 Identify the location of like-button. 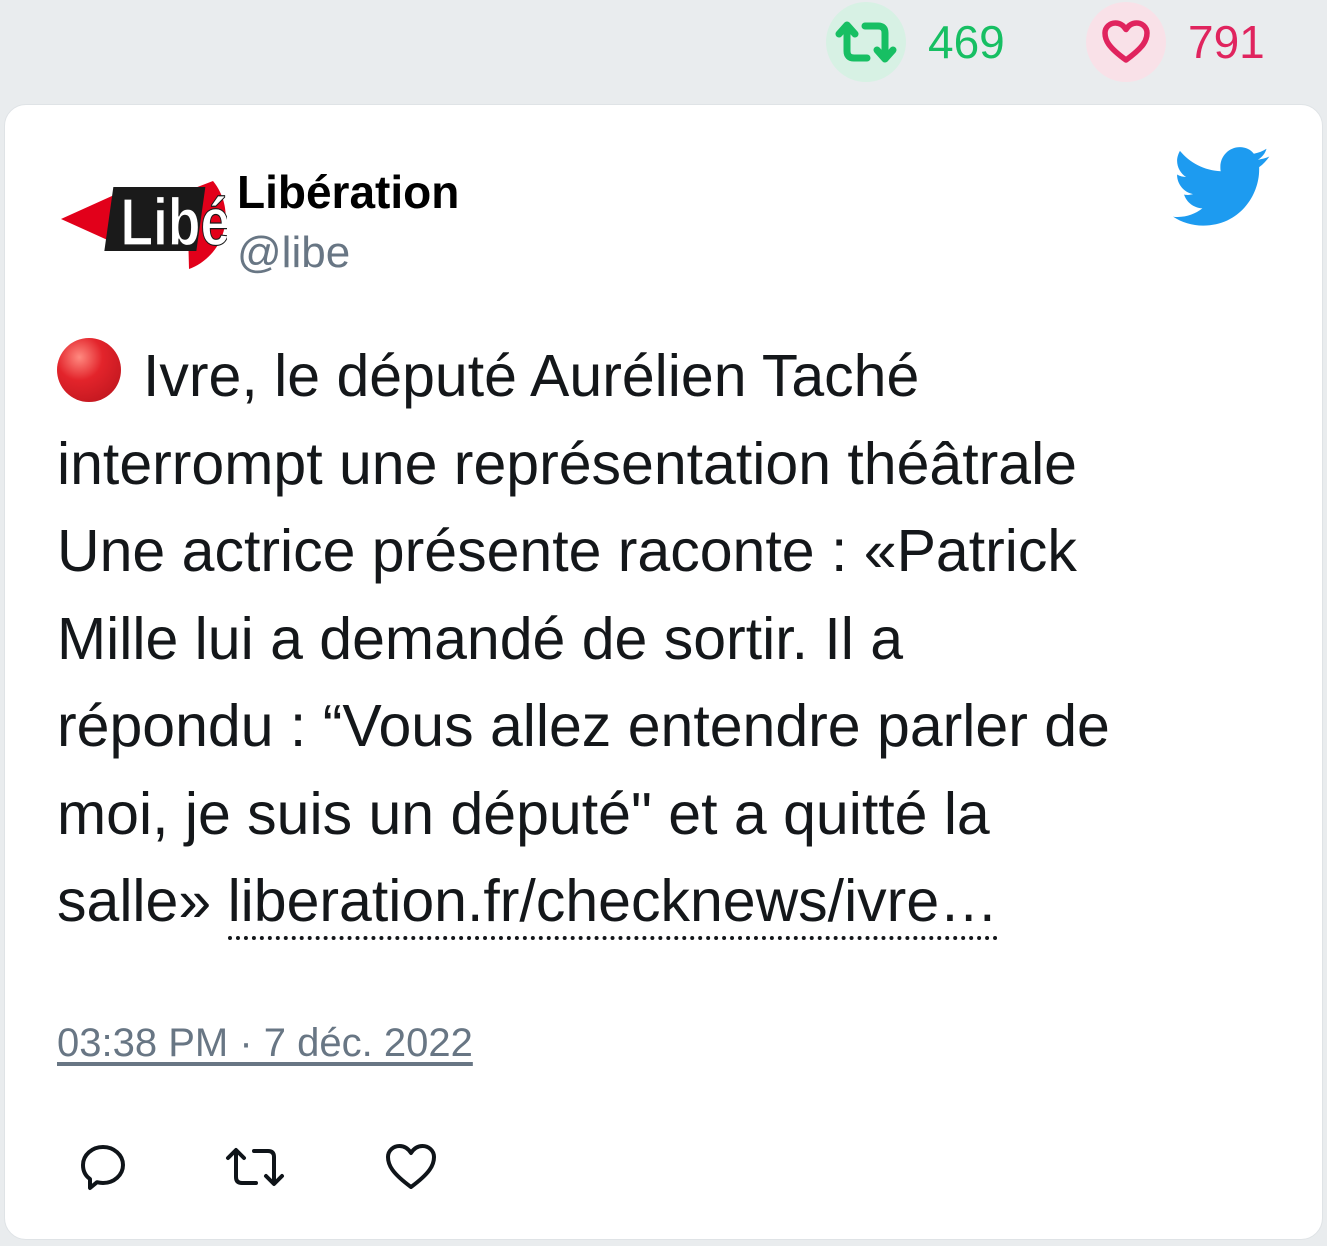
(411, 1167).